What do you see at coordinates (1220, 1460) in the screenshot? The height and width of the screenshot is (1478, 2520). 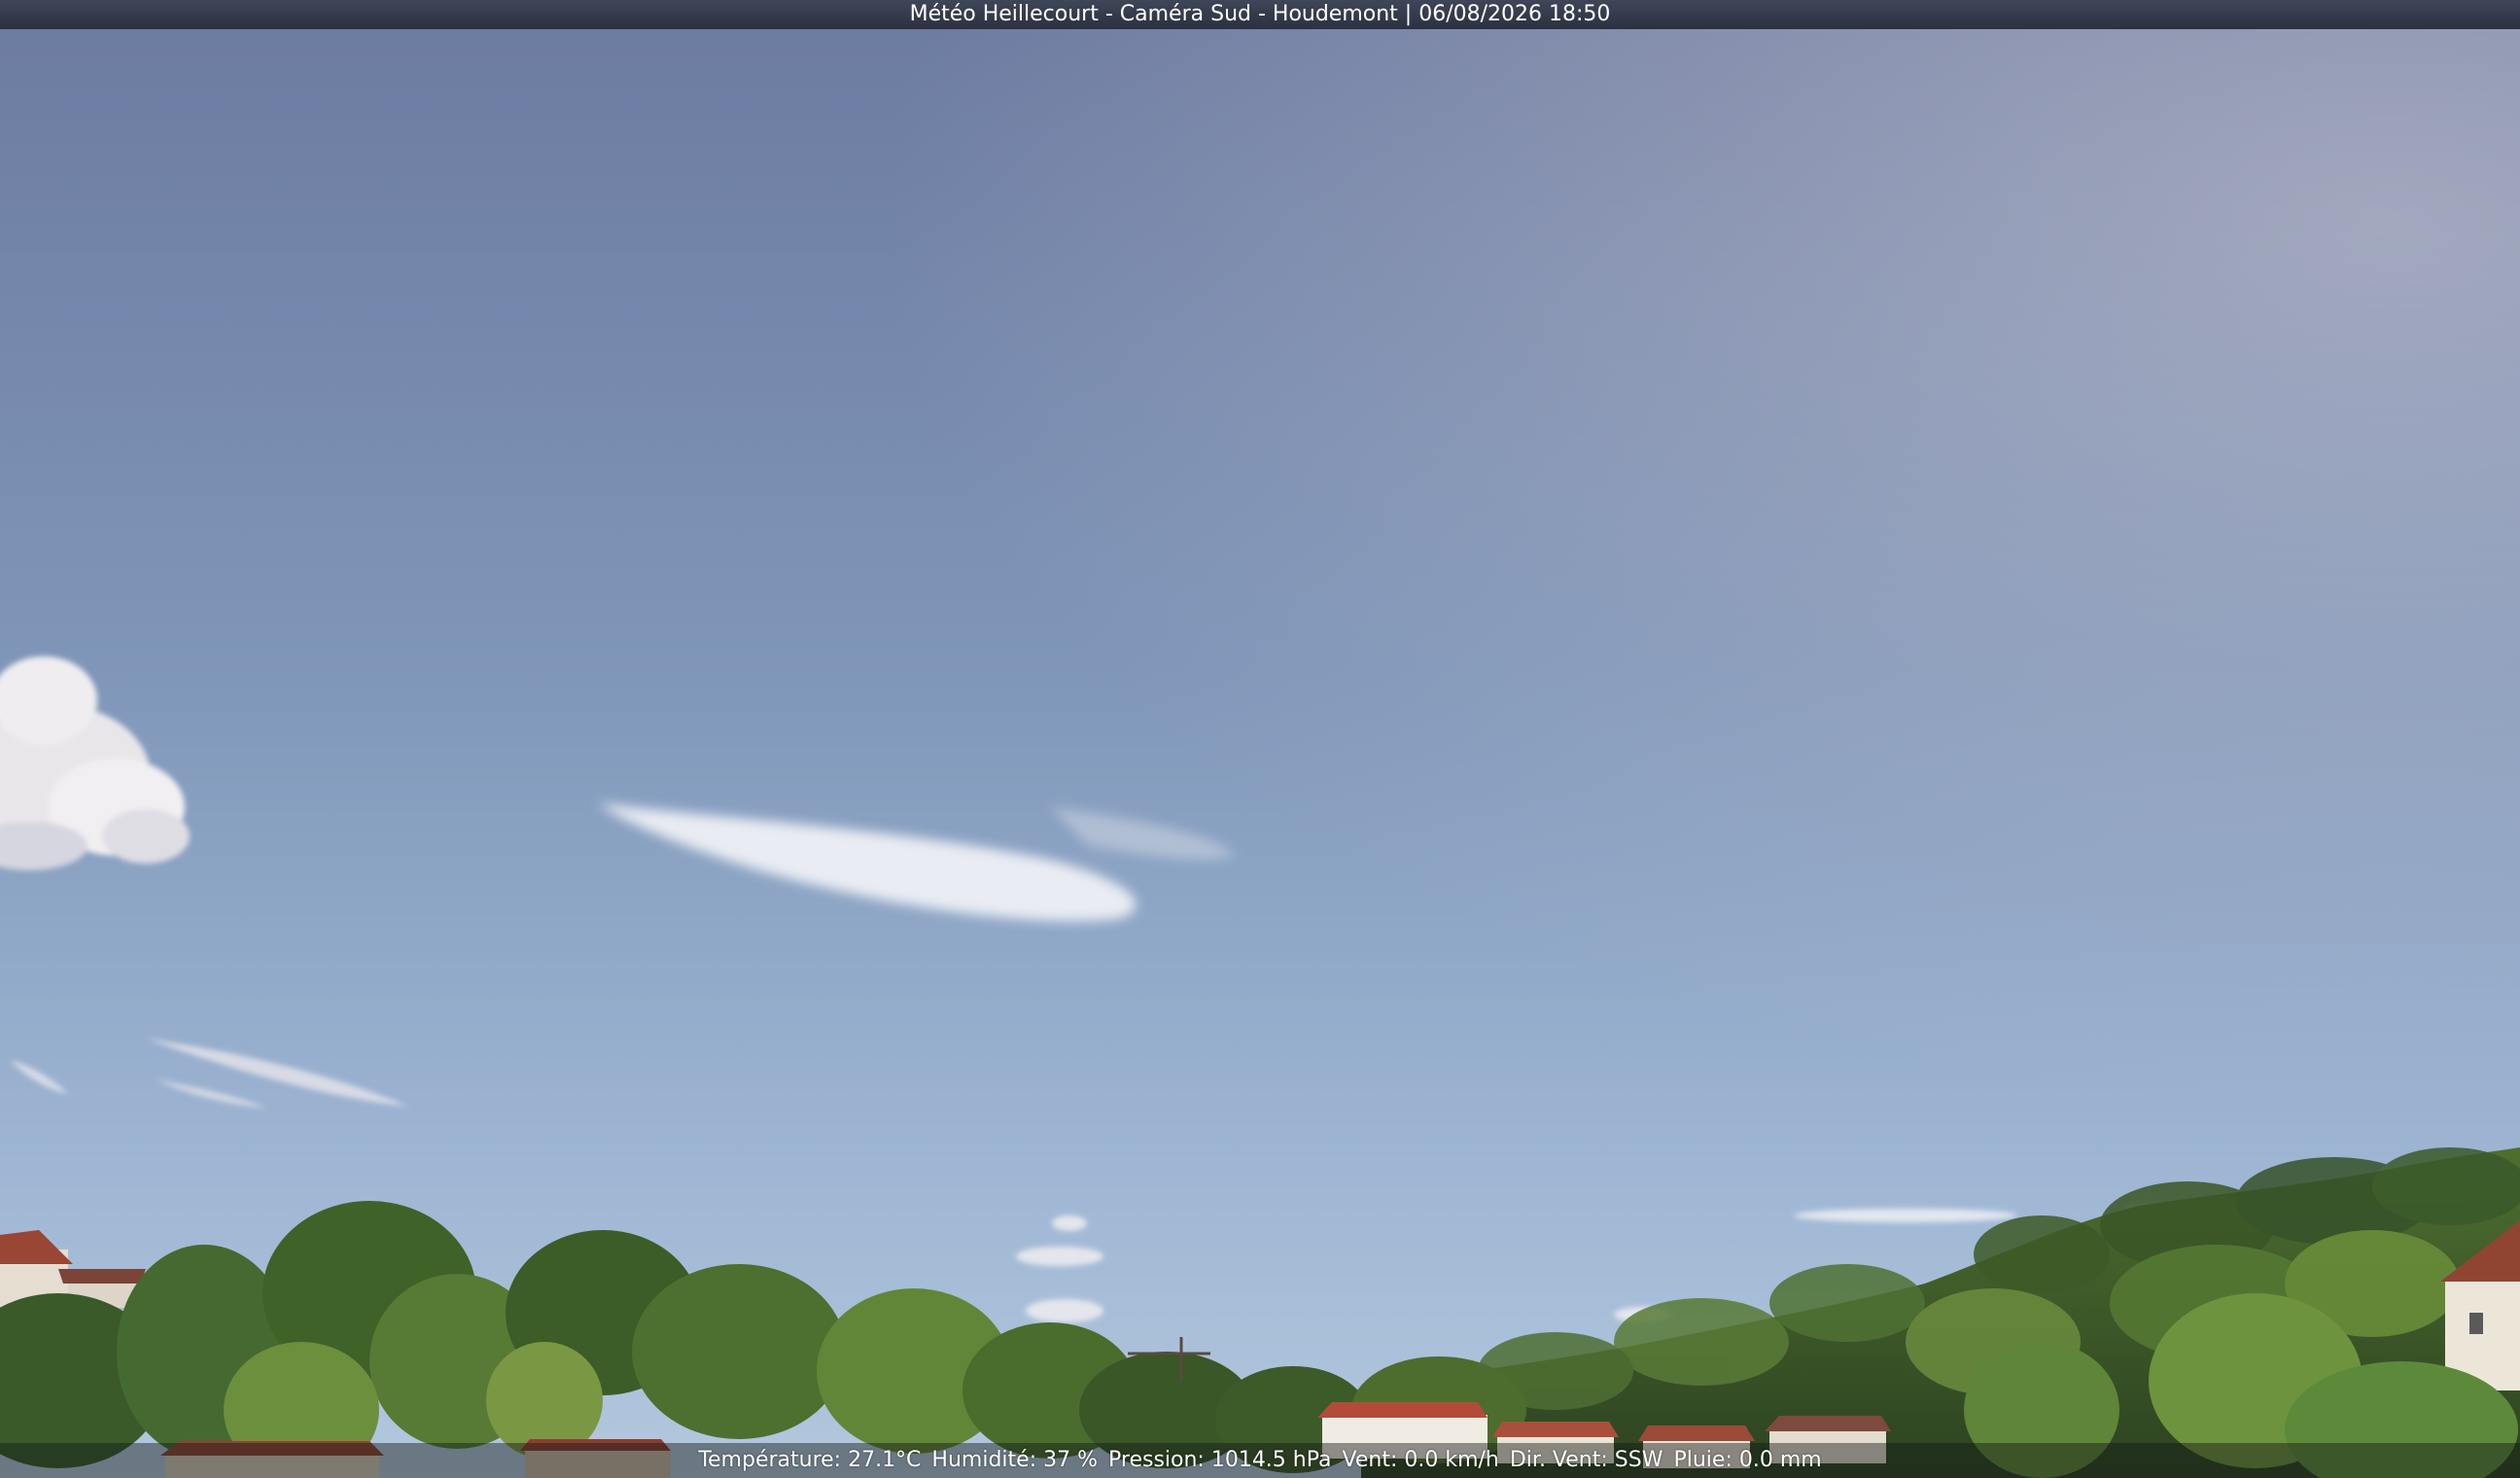 I see `pressure-text: Pression: 1014.5 hPa` at bounding box center [1220, 1460].